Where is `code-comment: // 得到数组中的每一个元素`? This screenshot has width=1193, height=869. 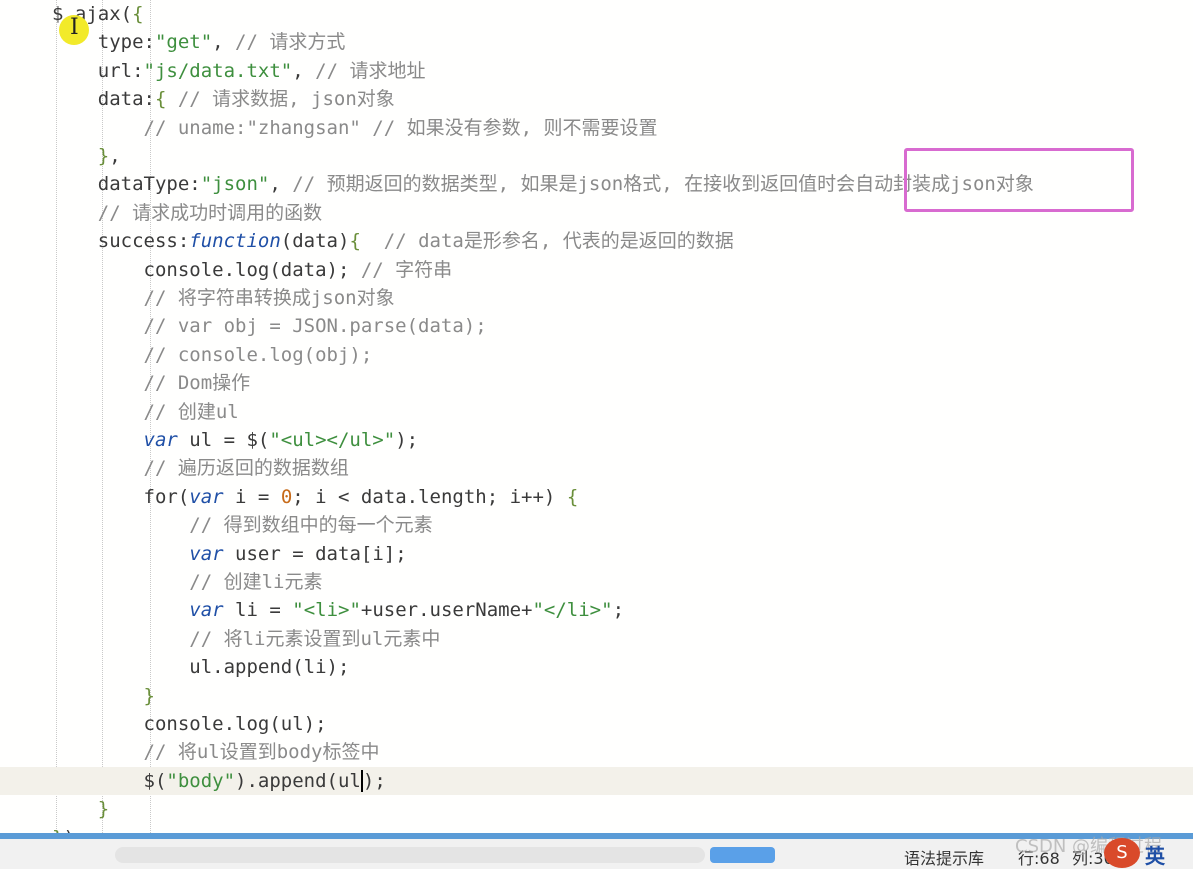
code-comment: // 得到数组中的每一个元素 is located at coordinates (242, 525).